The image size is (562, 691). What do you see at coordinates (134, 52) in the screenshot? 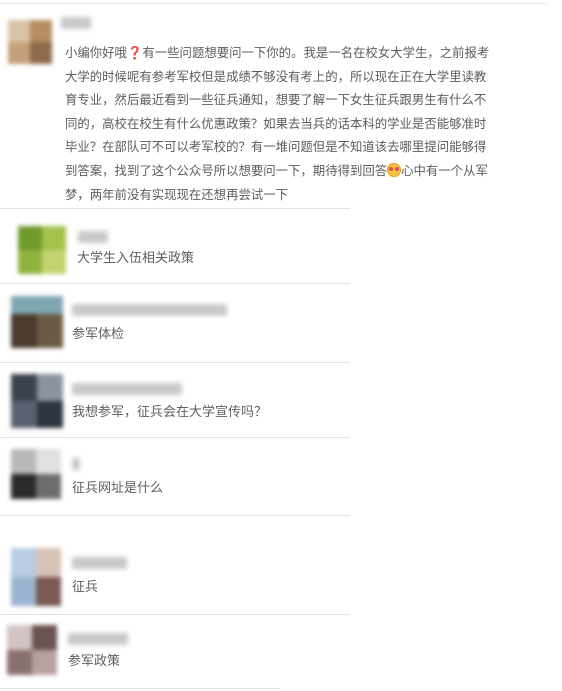
I see `red-question-mark-icon: ❓` at bounding box center [134, 52].